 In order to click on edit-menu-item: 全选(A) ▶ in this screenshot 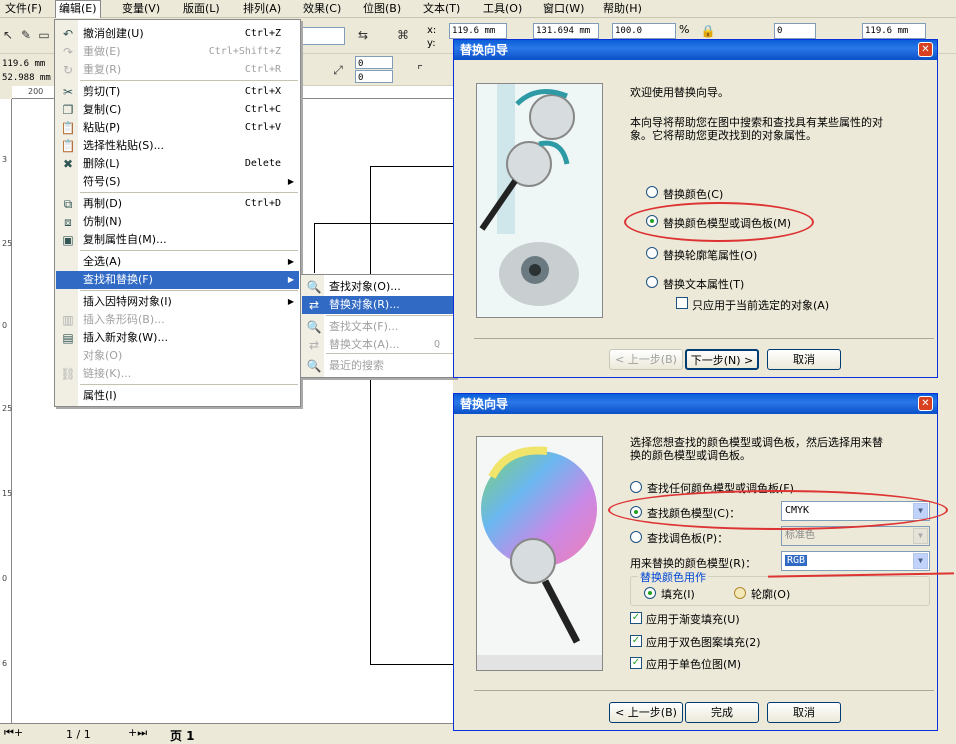, I will do `click(177, 262)`.